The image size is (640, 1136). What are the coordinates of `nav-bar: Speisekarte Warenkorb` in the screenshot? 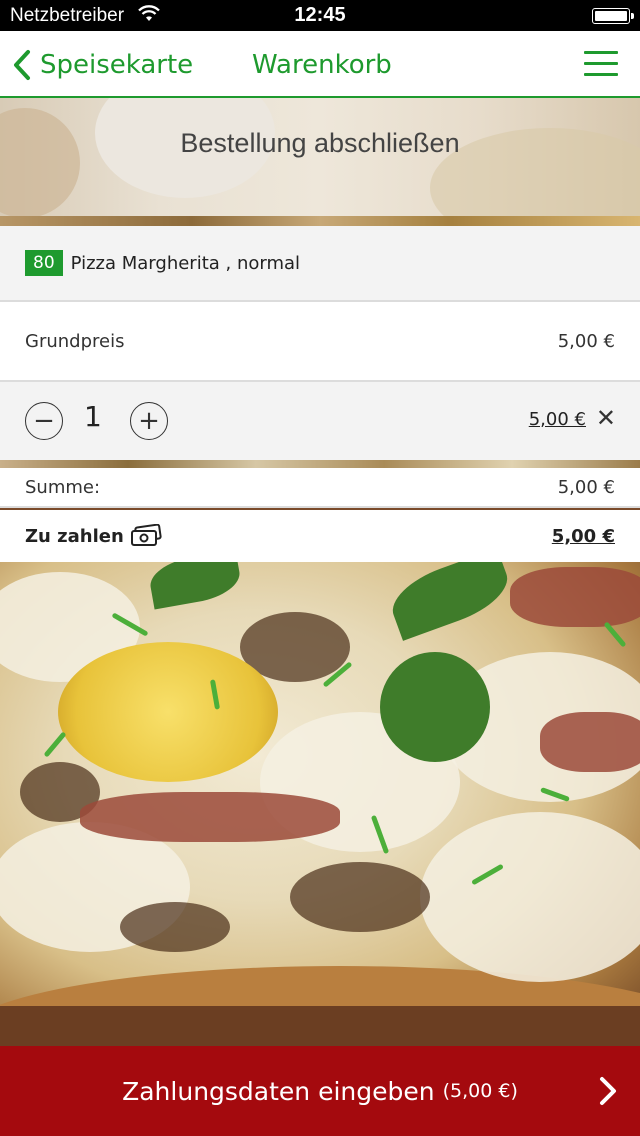 It's located at (320, 64).